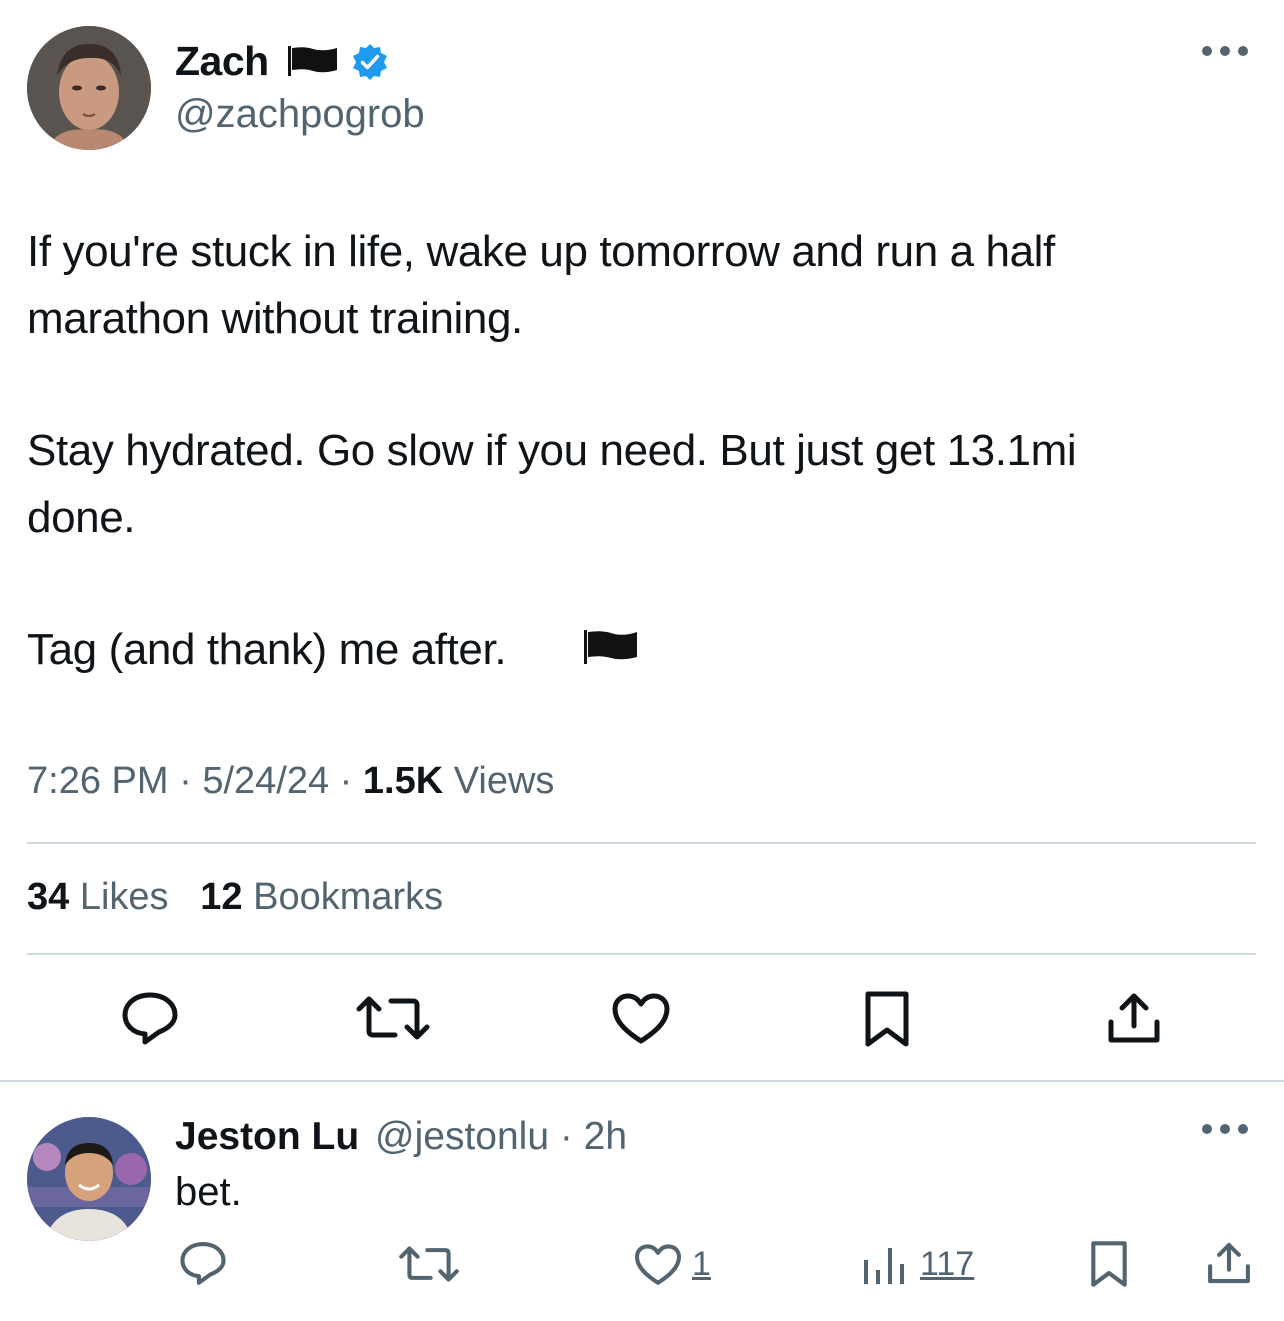 This screenshot has width=1284, height=1321. I want to click on bookmarks-stat: 12 Bookmarks, so click(321, 897).